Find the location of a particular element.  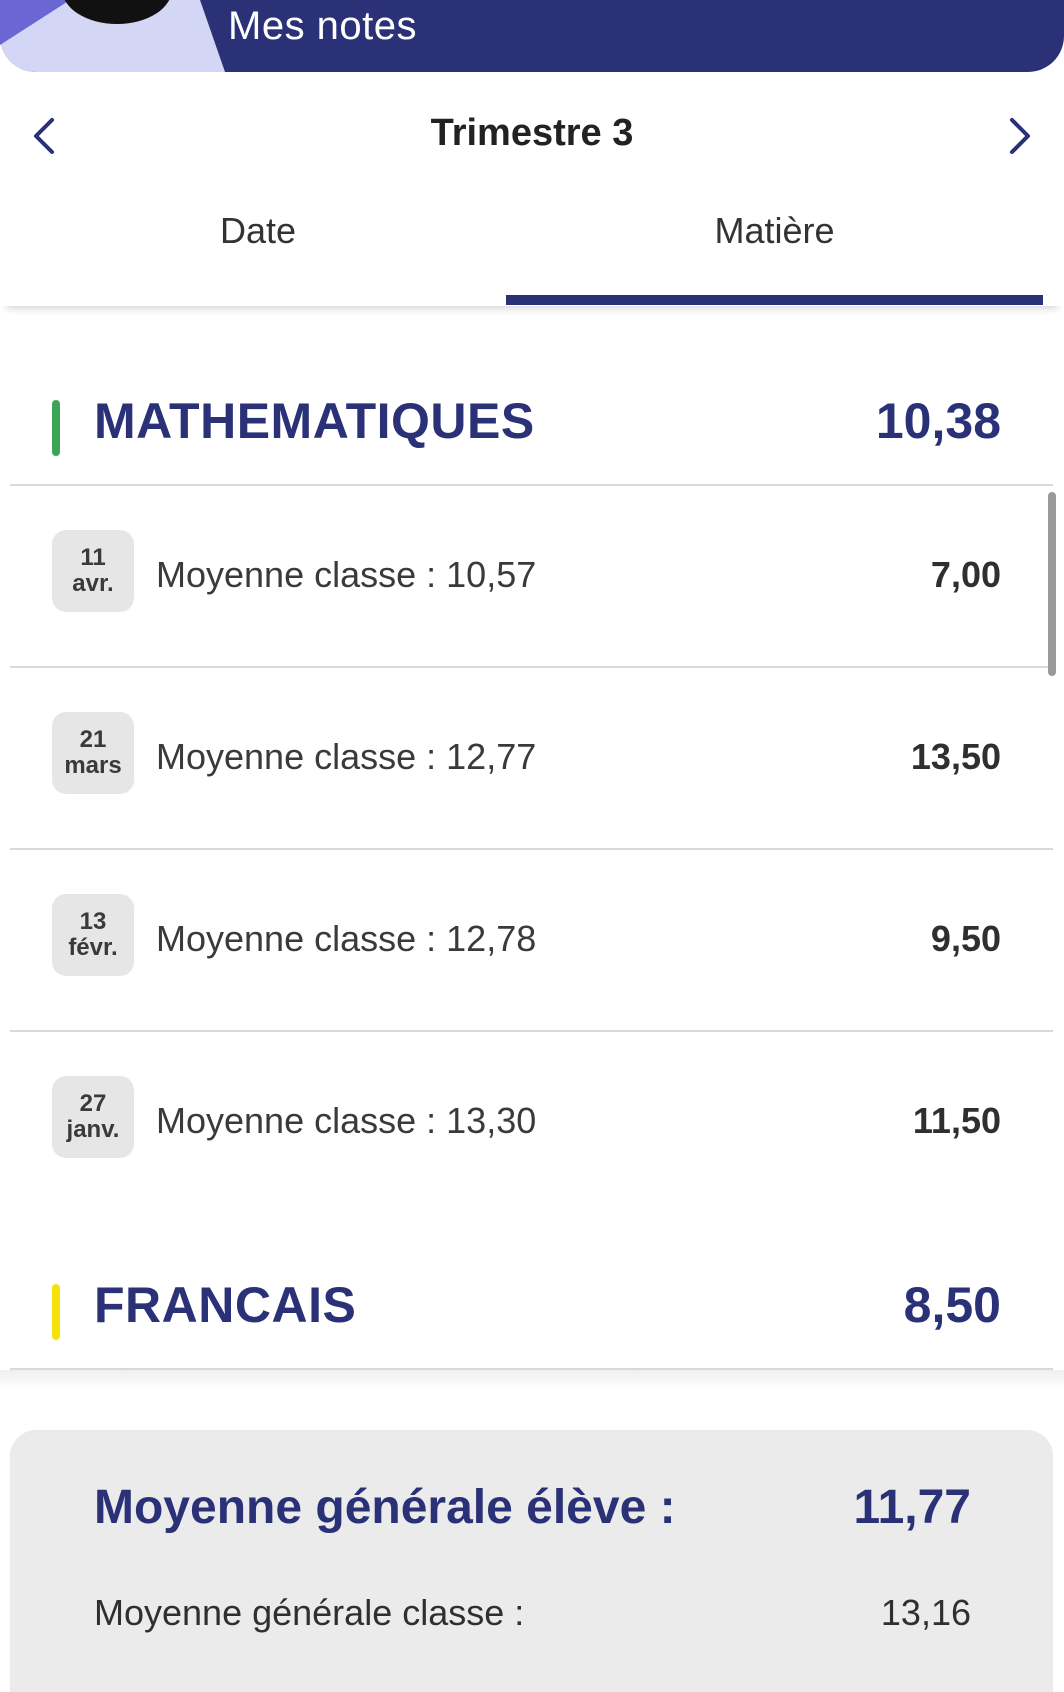

app-header: Mes notes is located at coordinates (532, 36).